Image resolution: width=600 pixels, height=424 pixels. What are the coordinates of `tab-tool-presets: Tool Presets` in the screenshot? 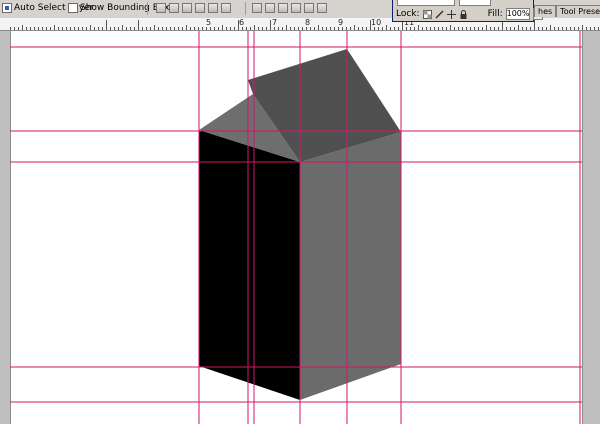 It's located at (578, 11).